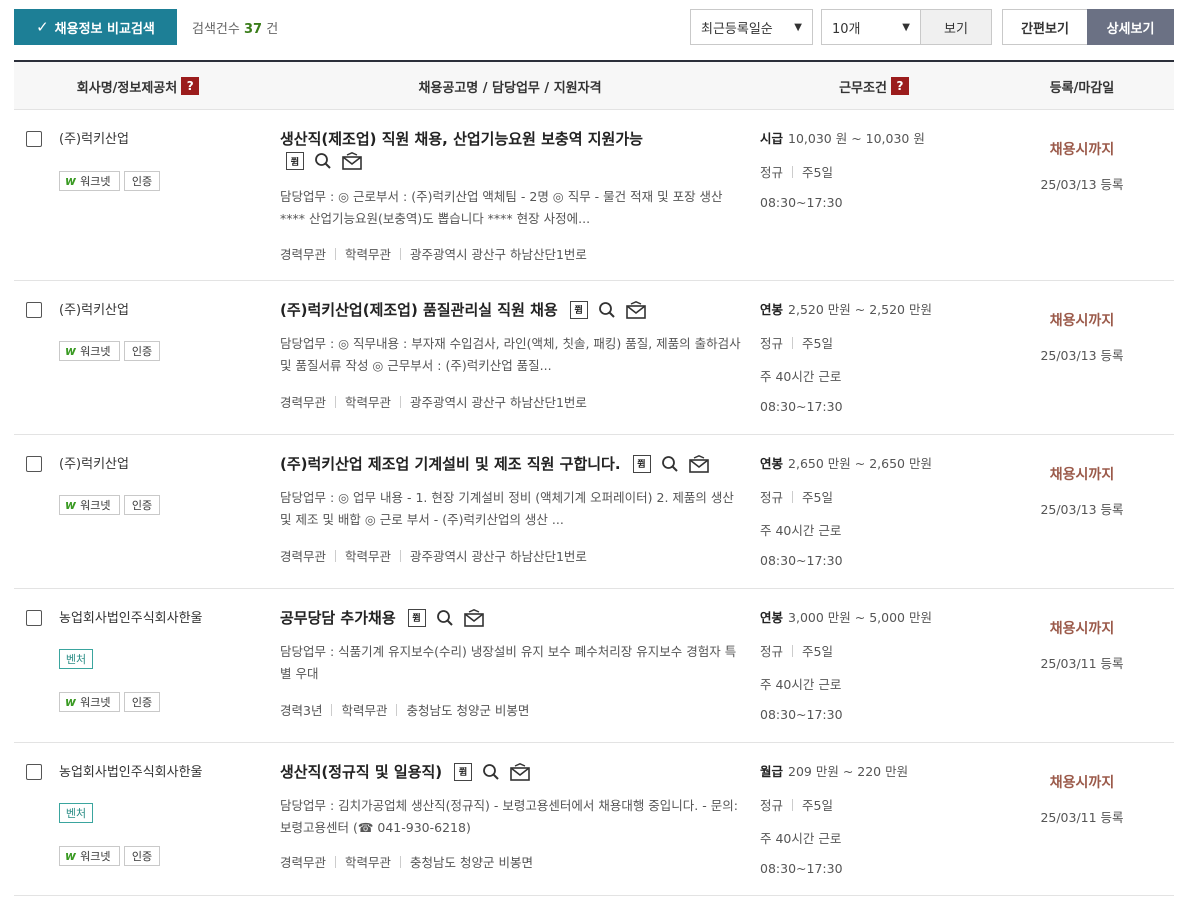 The image size is (1182, 907). I want to click on pay-condition: 연봉 2,650 만원 ~ 2,650 만원, so click(846, 462).